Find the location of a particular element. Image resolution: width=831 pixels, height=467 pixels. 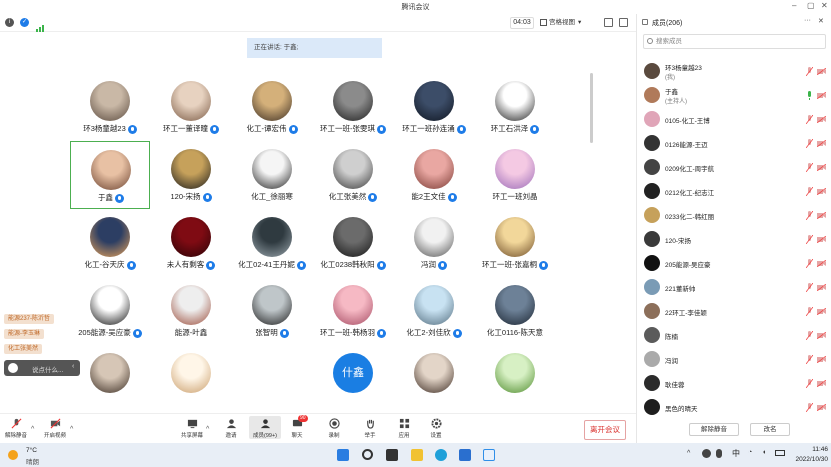

member-row: 22环工-李佳颖 is located at coordinates (734, 311).